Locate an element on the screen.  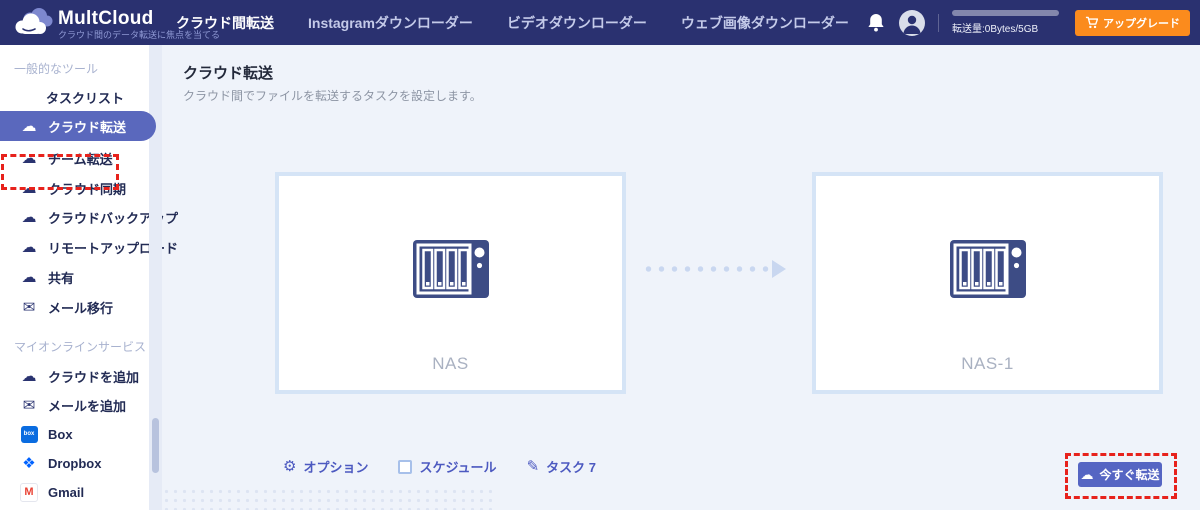
traffic-progress-bar is located at coordinates (1005, 13).